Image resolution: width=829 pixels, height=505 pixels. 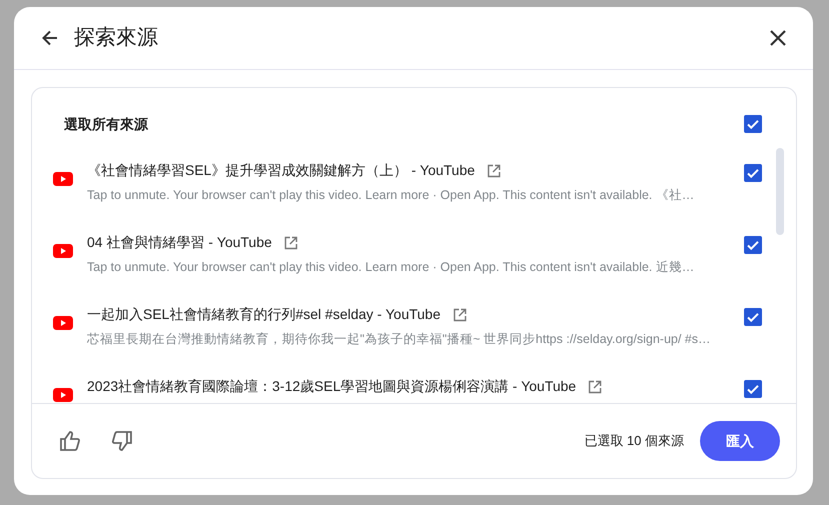 What do you see at coordinates (179, 242) in the screenshot?
I see `source-title: 04 社會與情緒學習 - YouTube` at bounding box center [179, 242].